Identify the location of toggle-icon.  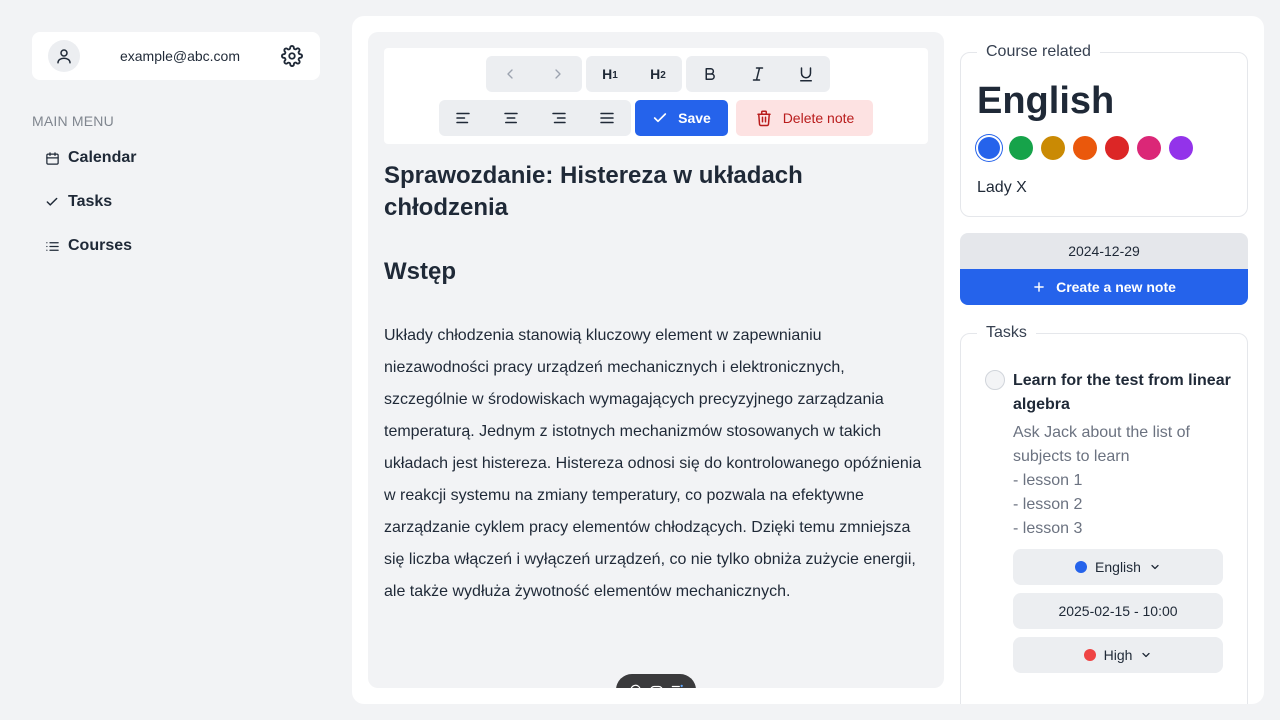
(656, 685).